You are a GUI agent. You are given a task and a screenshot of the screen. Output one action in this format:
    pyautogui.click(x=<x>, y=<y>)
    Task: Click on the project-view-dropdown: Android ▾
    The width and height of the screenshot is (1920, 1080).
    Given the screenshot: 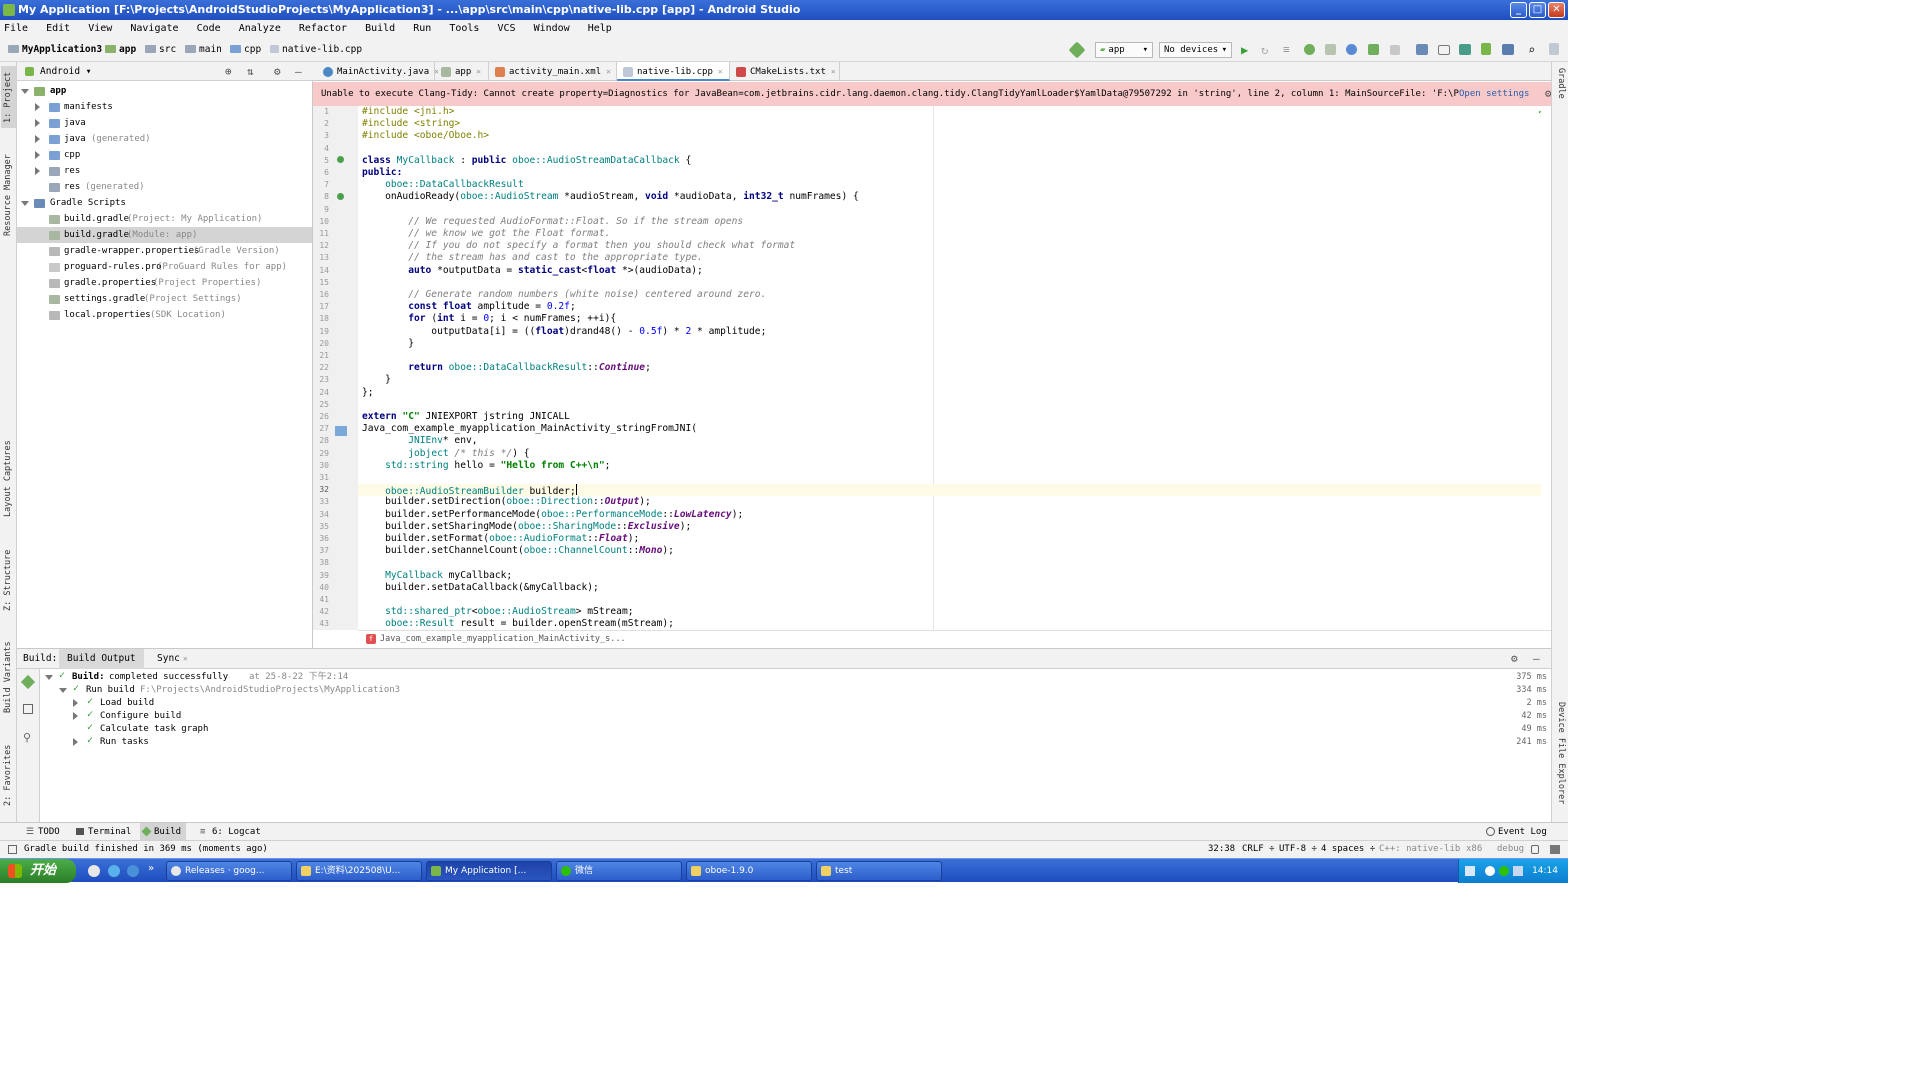 What is the action you would take?
    pyautogui.click(x=66, y=71)
    